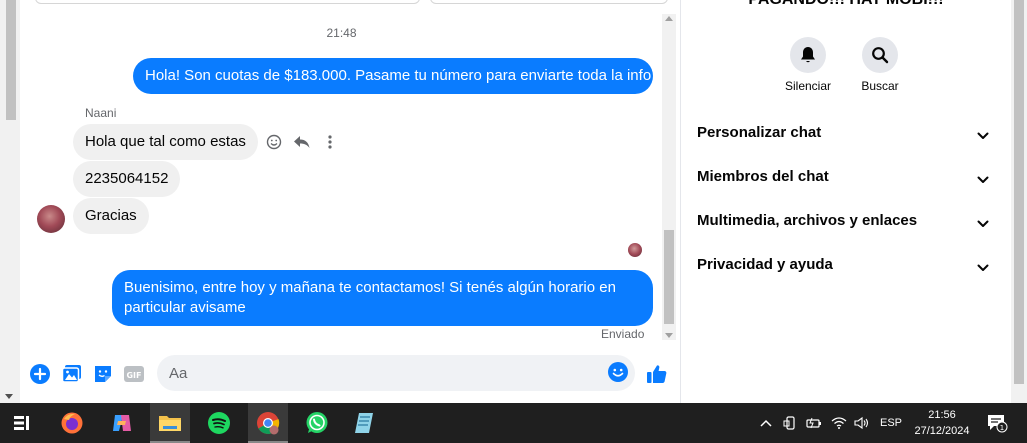  What do you see at coordinates (72, 374) in the screenshot?
I see `attach-image-icon` at bounding box center [72, 374].